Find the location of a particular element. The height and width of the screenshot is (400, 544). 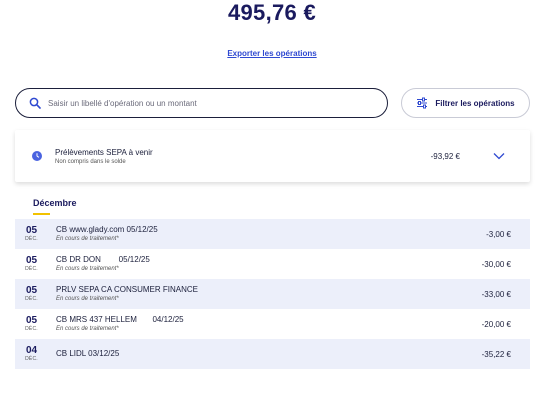

operation-day: 04 is located at coordinates (31, 350).